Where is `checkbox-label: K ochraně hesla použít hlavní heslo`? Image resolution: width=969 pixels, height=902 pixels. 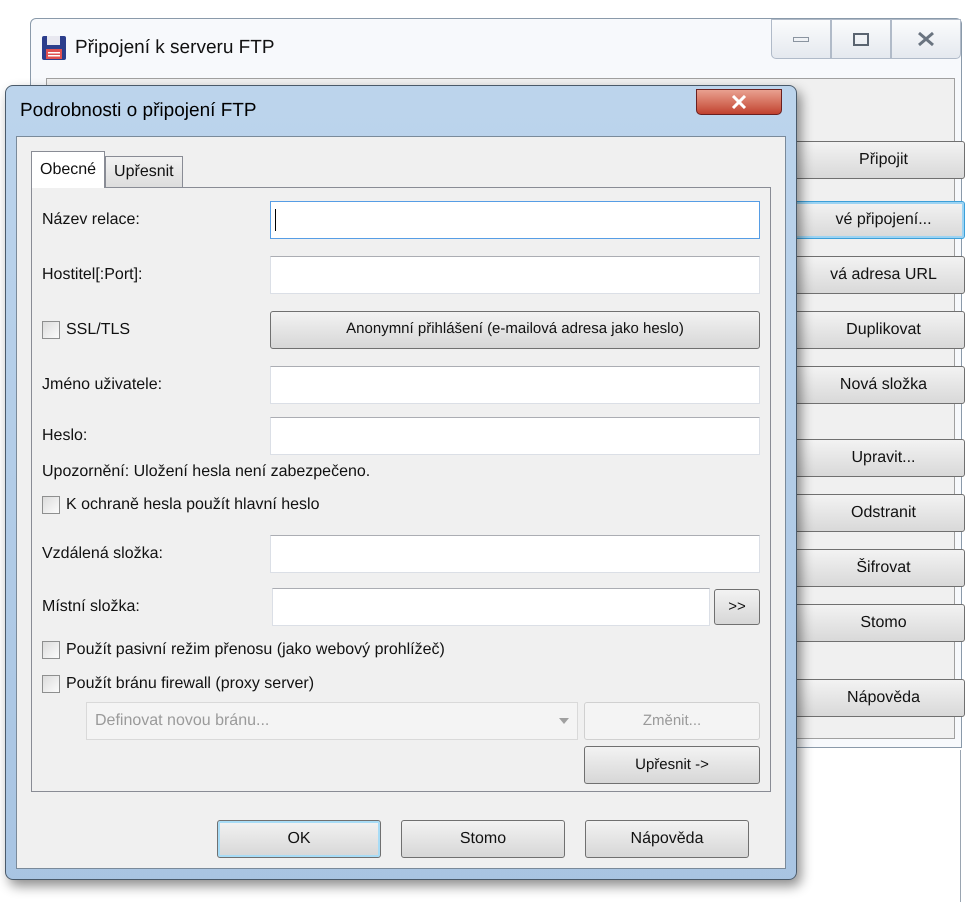 checkbox-label: K ochraně hesla použít hlavní heslo is located at coordinates (193, 505).